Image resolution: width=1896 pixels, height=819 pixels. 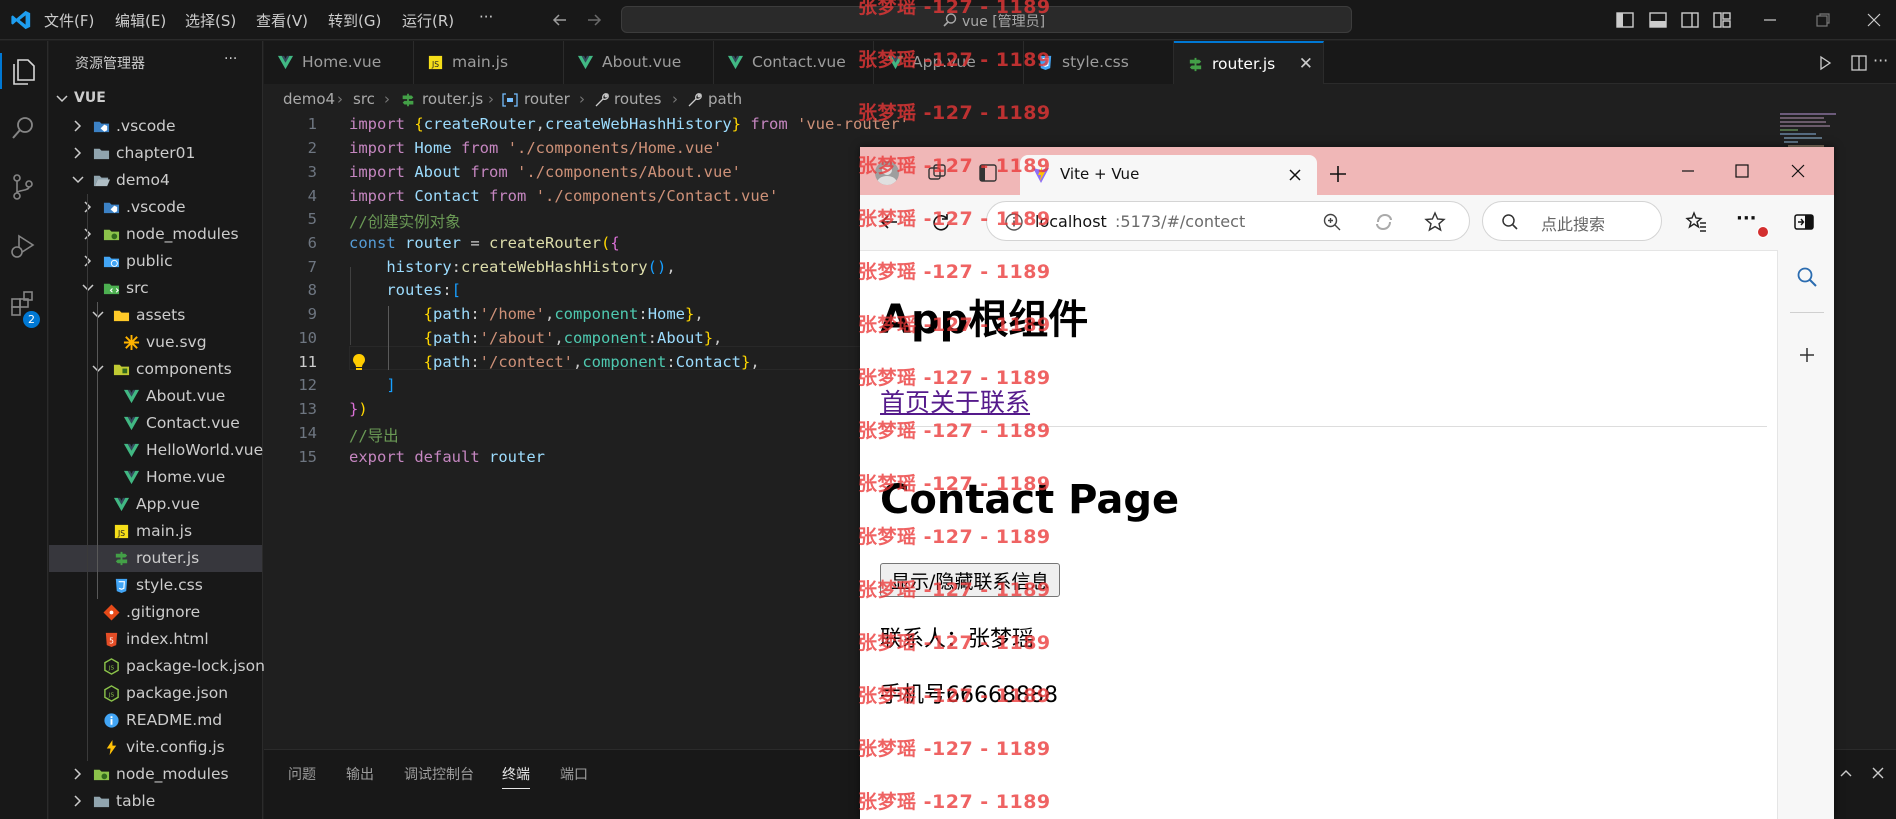 What do you see at coordinates (156, 450) in the screenshot?
I see `tree-item-helloworld-vue: HelloWorld.vue` at bounding box center [156, 450].